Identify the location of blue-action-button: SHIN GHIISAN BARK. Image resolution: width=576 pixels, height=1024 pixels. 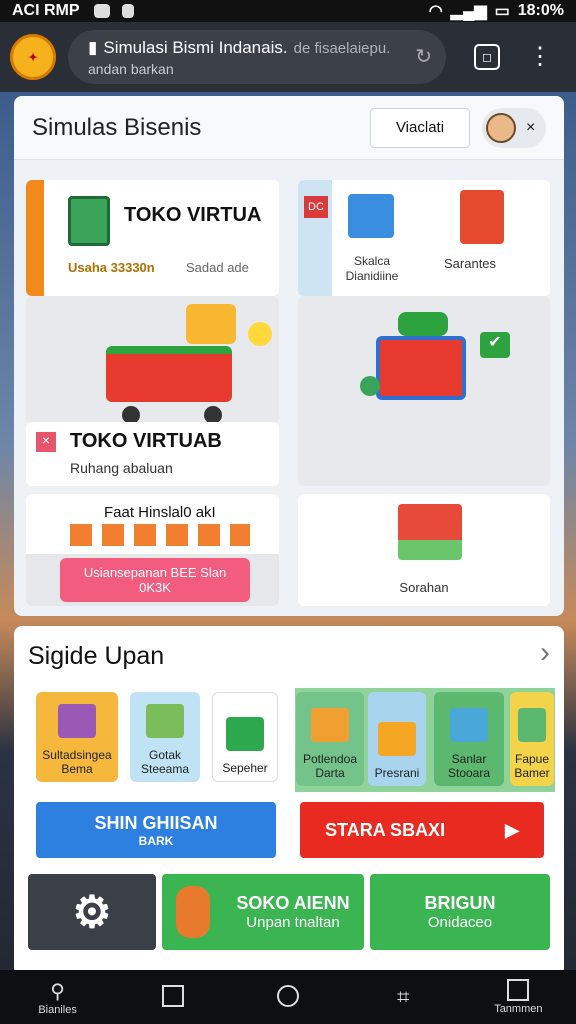
(156, 830).